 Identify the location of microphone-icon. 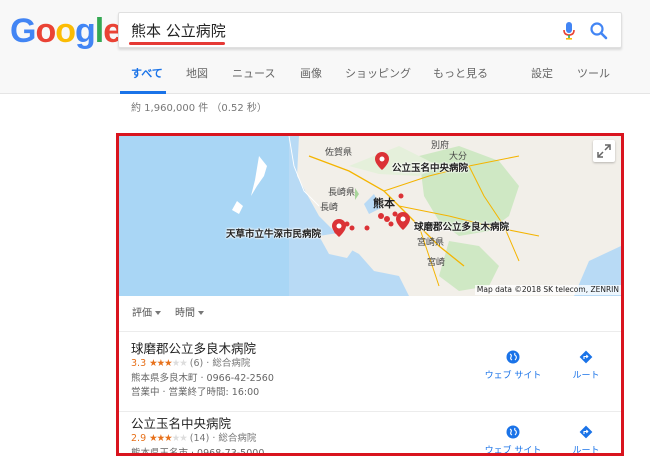
(569, 31).